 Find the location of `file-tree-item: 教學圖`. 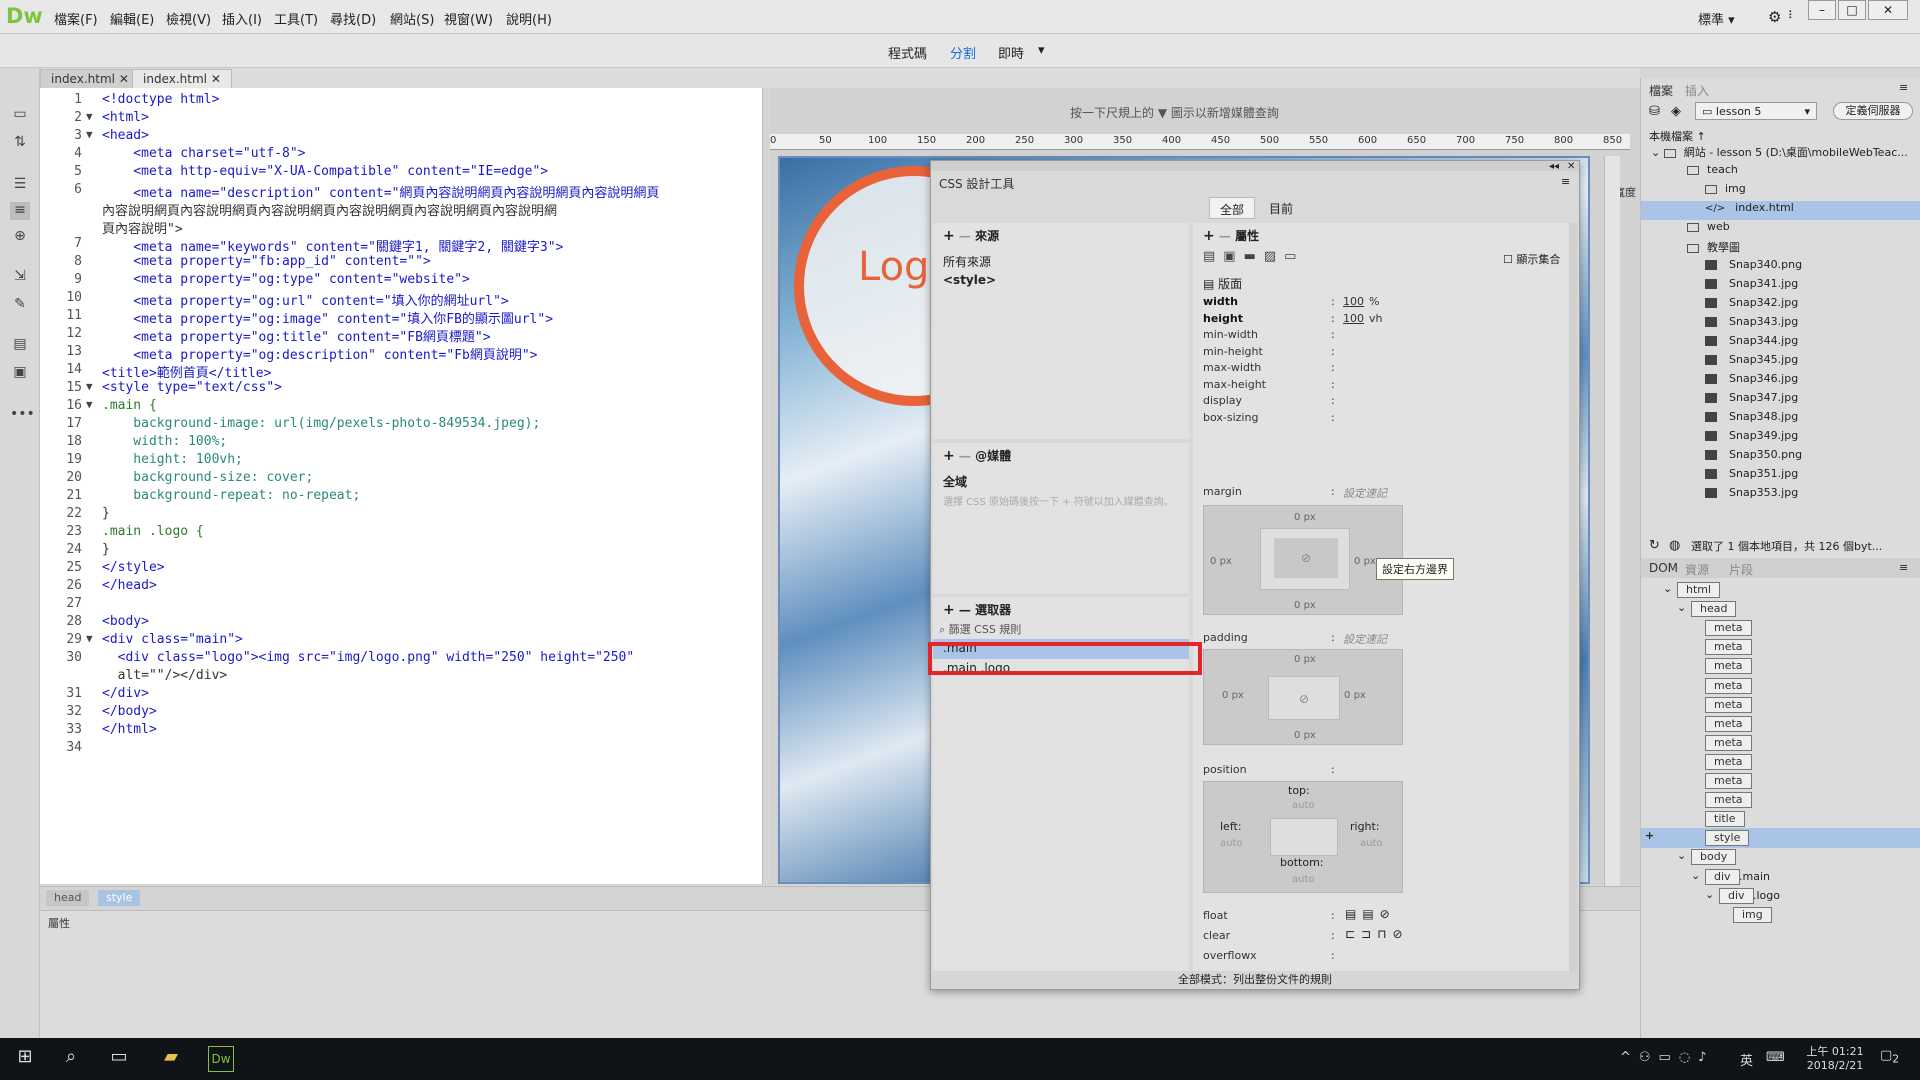

file-tree-item: 教學圖 is located at coordinates (1780, 248).